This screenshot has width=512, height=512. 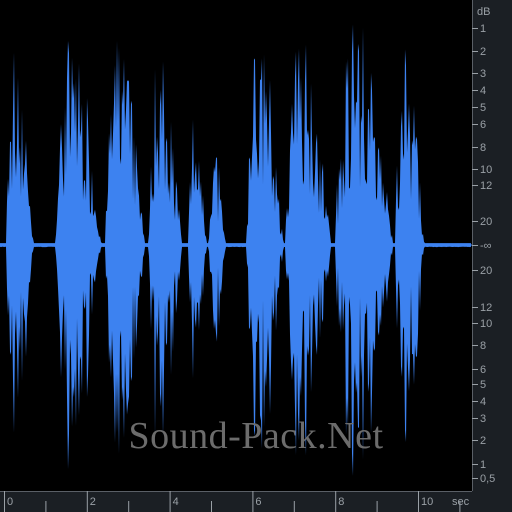 I want to click on time-tick-label: 4, so click(x=176, y=502).